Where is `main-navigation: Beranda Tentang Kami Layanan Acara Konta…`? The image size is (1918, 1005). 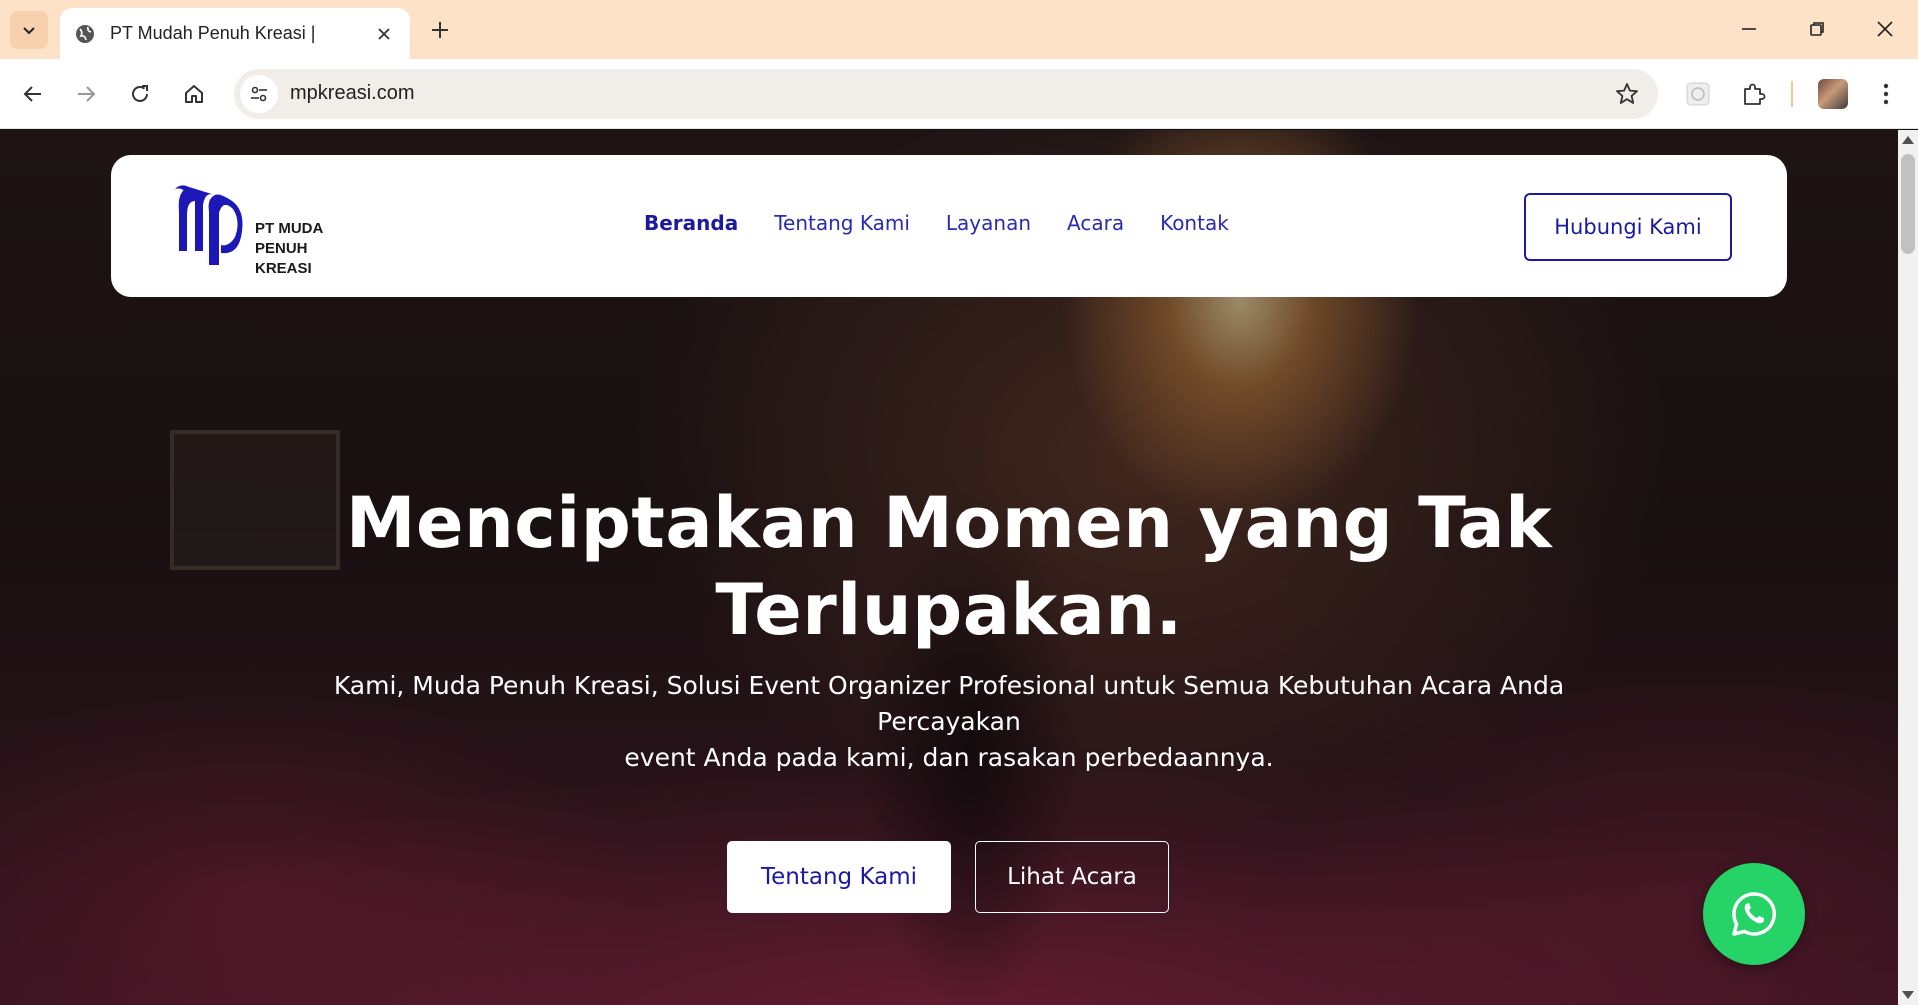 main-navigation: Beranda Tentang Kami Layanan Acara Konta… is located at coordinates (936, 223).